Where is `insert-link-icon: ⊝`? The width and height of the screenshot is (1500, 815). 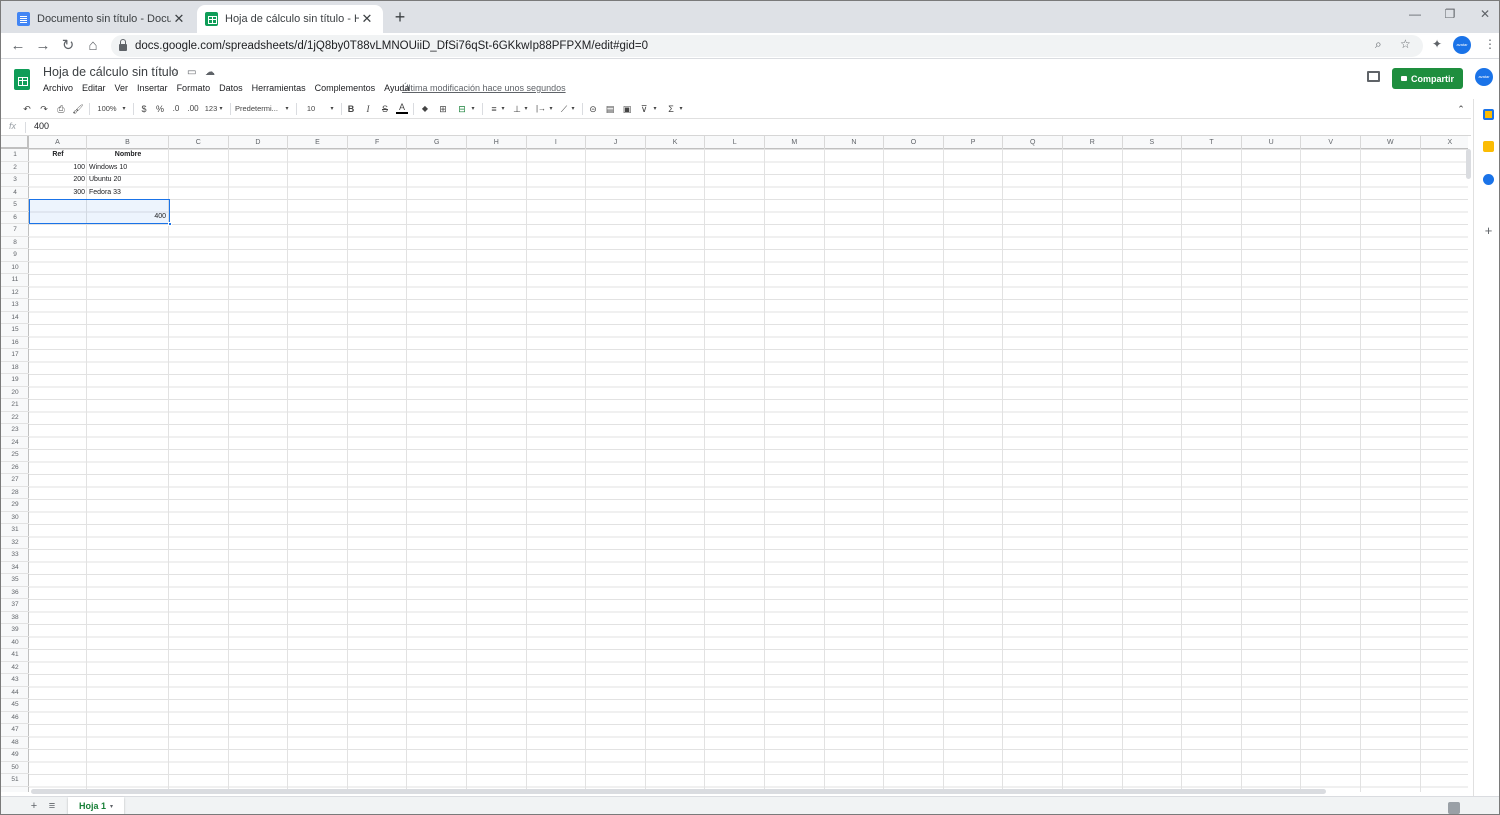
insert-link-icon: ⊝ is located at coordinates (593, 109).